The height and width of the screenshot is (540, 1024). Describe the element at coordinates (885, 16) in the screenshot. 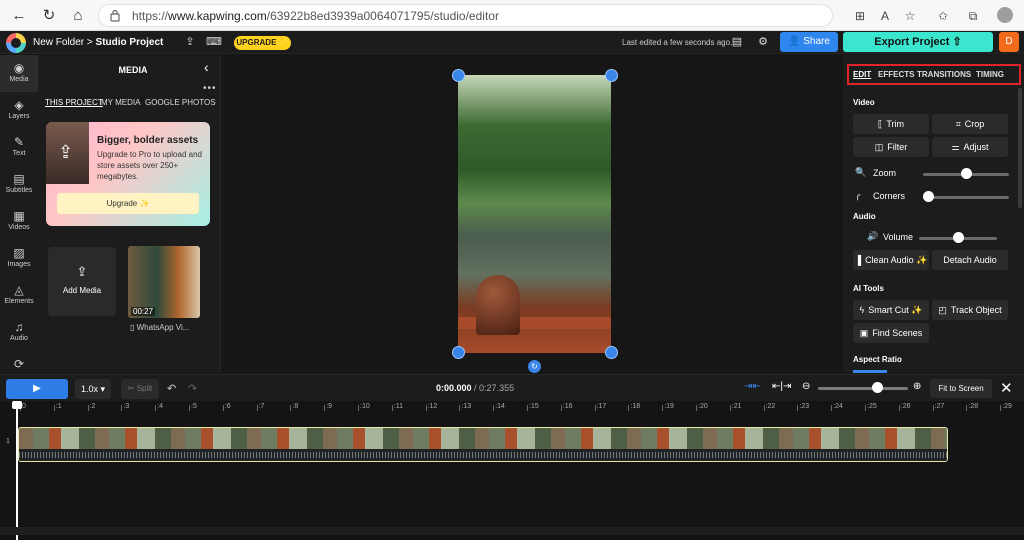

I see `read-aloud-icon: A` at that location.